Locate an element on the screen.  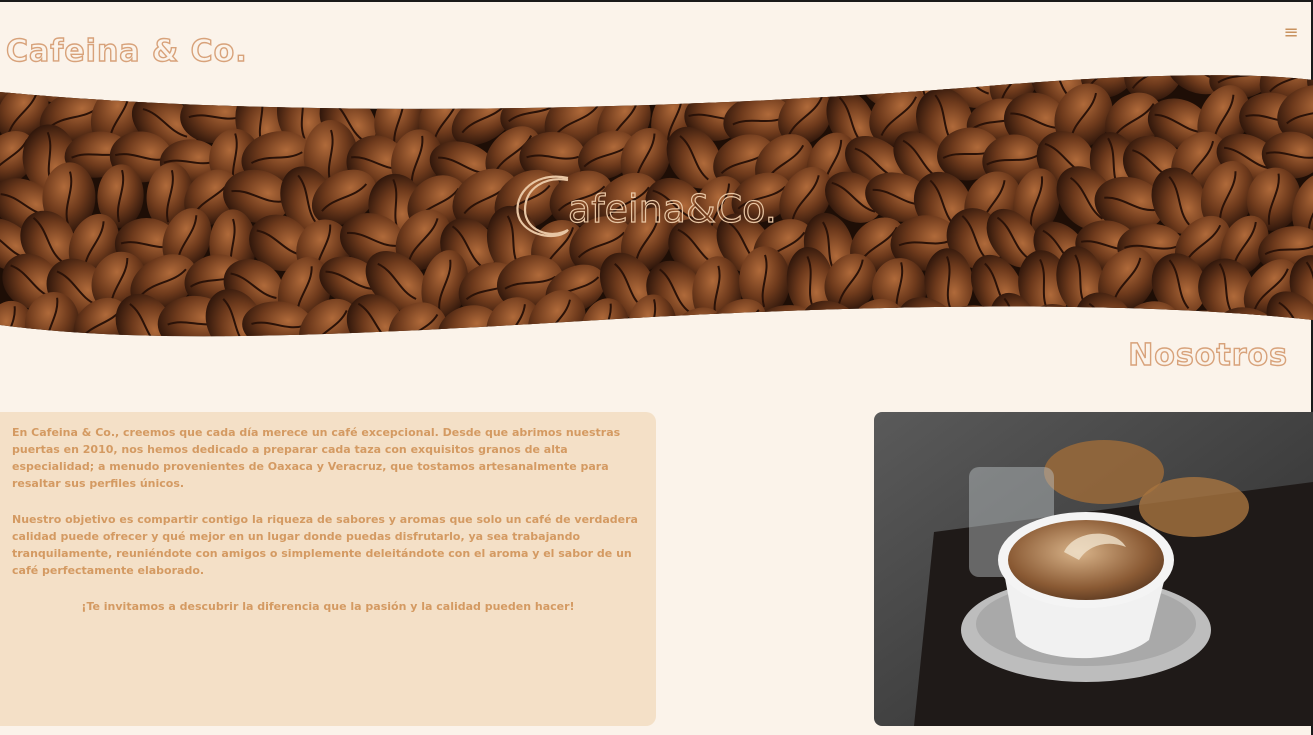
hero-logo-text: afeina&Co. is located at coordinates (672, 209).